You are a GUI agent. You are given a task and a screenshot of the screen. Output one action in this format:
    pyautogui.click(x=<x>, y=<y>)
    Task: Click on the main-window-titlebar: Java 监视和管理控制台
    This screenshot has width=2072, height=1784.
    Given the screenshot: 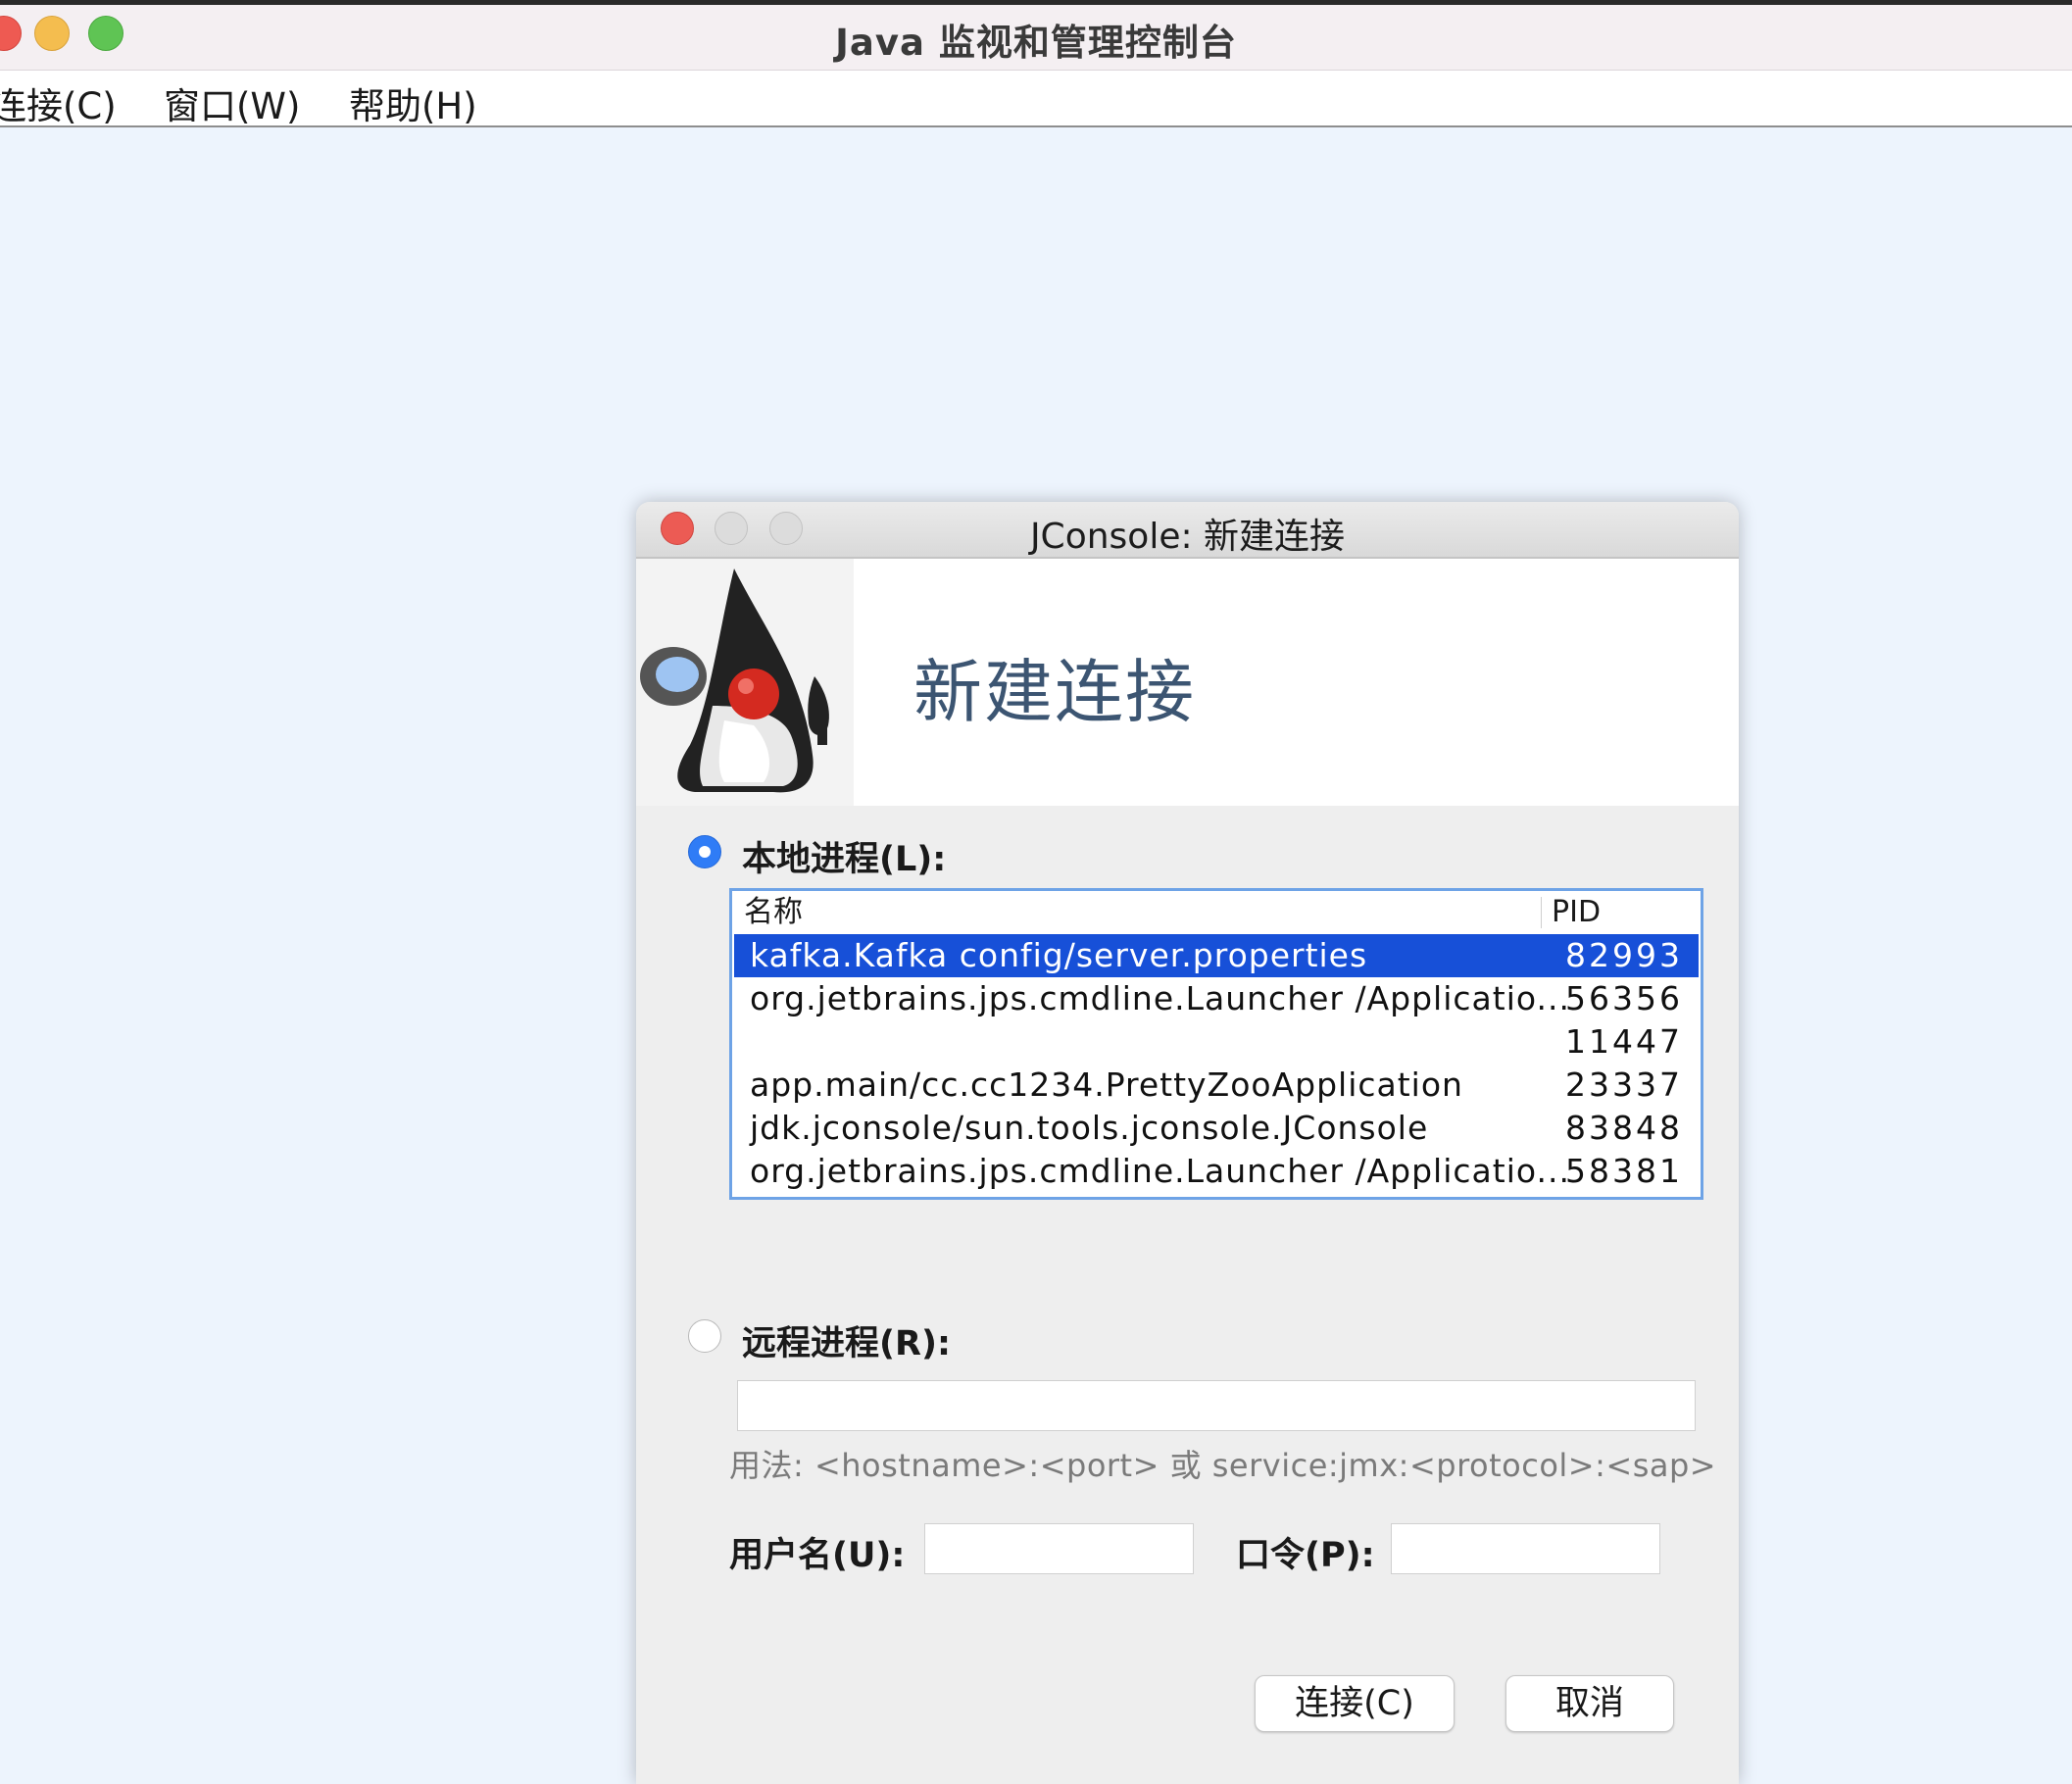 What is the action you would take?
    pyautogui.click(x=1036, y=38)
    